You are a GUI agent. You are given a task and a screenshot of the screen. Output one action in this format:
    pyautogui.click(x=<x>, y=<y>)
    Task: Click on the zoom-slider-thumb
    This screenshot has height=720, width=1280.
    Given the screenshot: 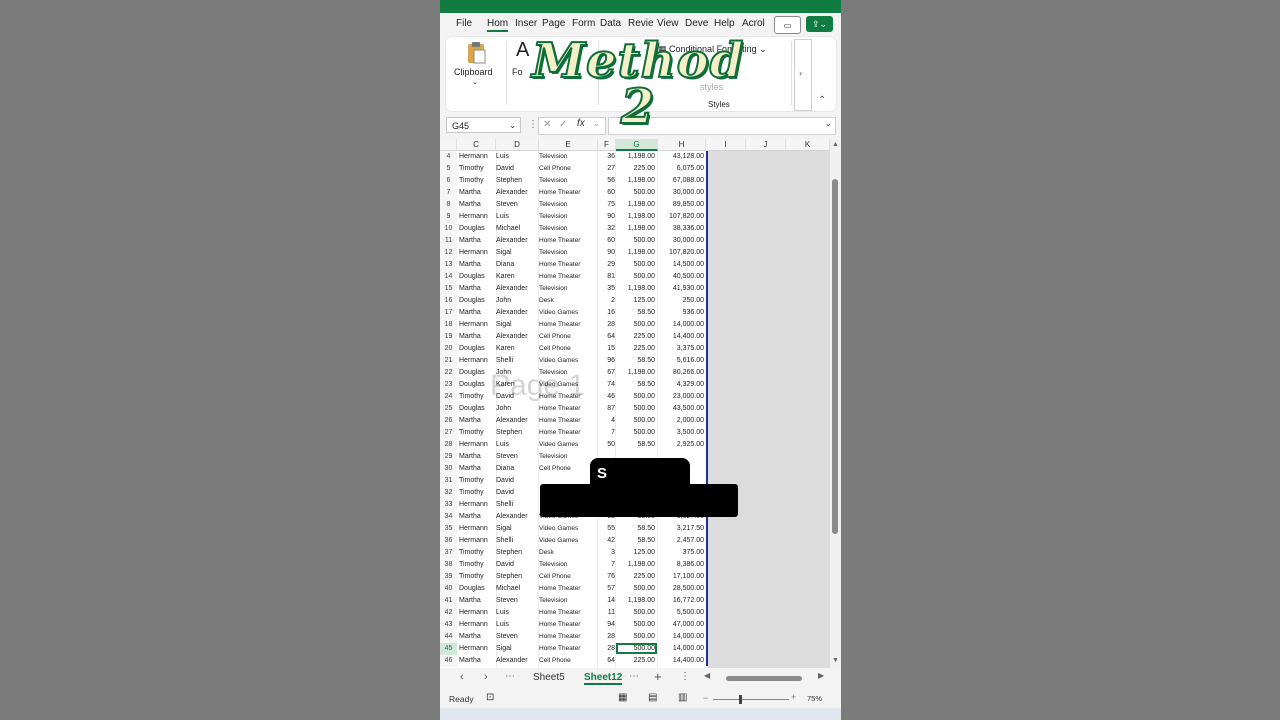 What is the action you would take?
    pyautogui.click(x=740, y=699)
    